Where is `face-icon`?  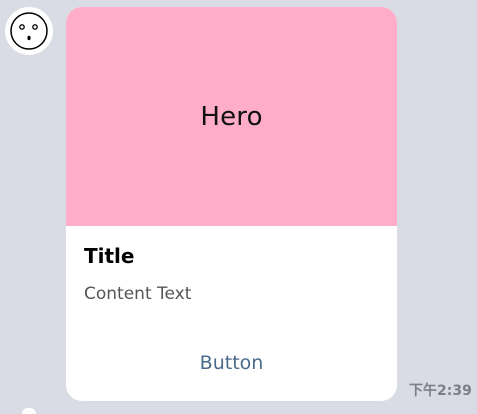
face-icon is located at coordinates (29, 31).